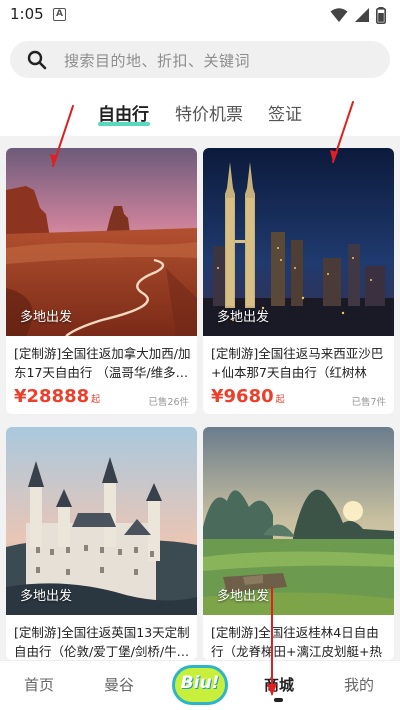 This screenshot has width=400, height=710. I want to click on nav-biu-button: Biu!, so click(200, 685).